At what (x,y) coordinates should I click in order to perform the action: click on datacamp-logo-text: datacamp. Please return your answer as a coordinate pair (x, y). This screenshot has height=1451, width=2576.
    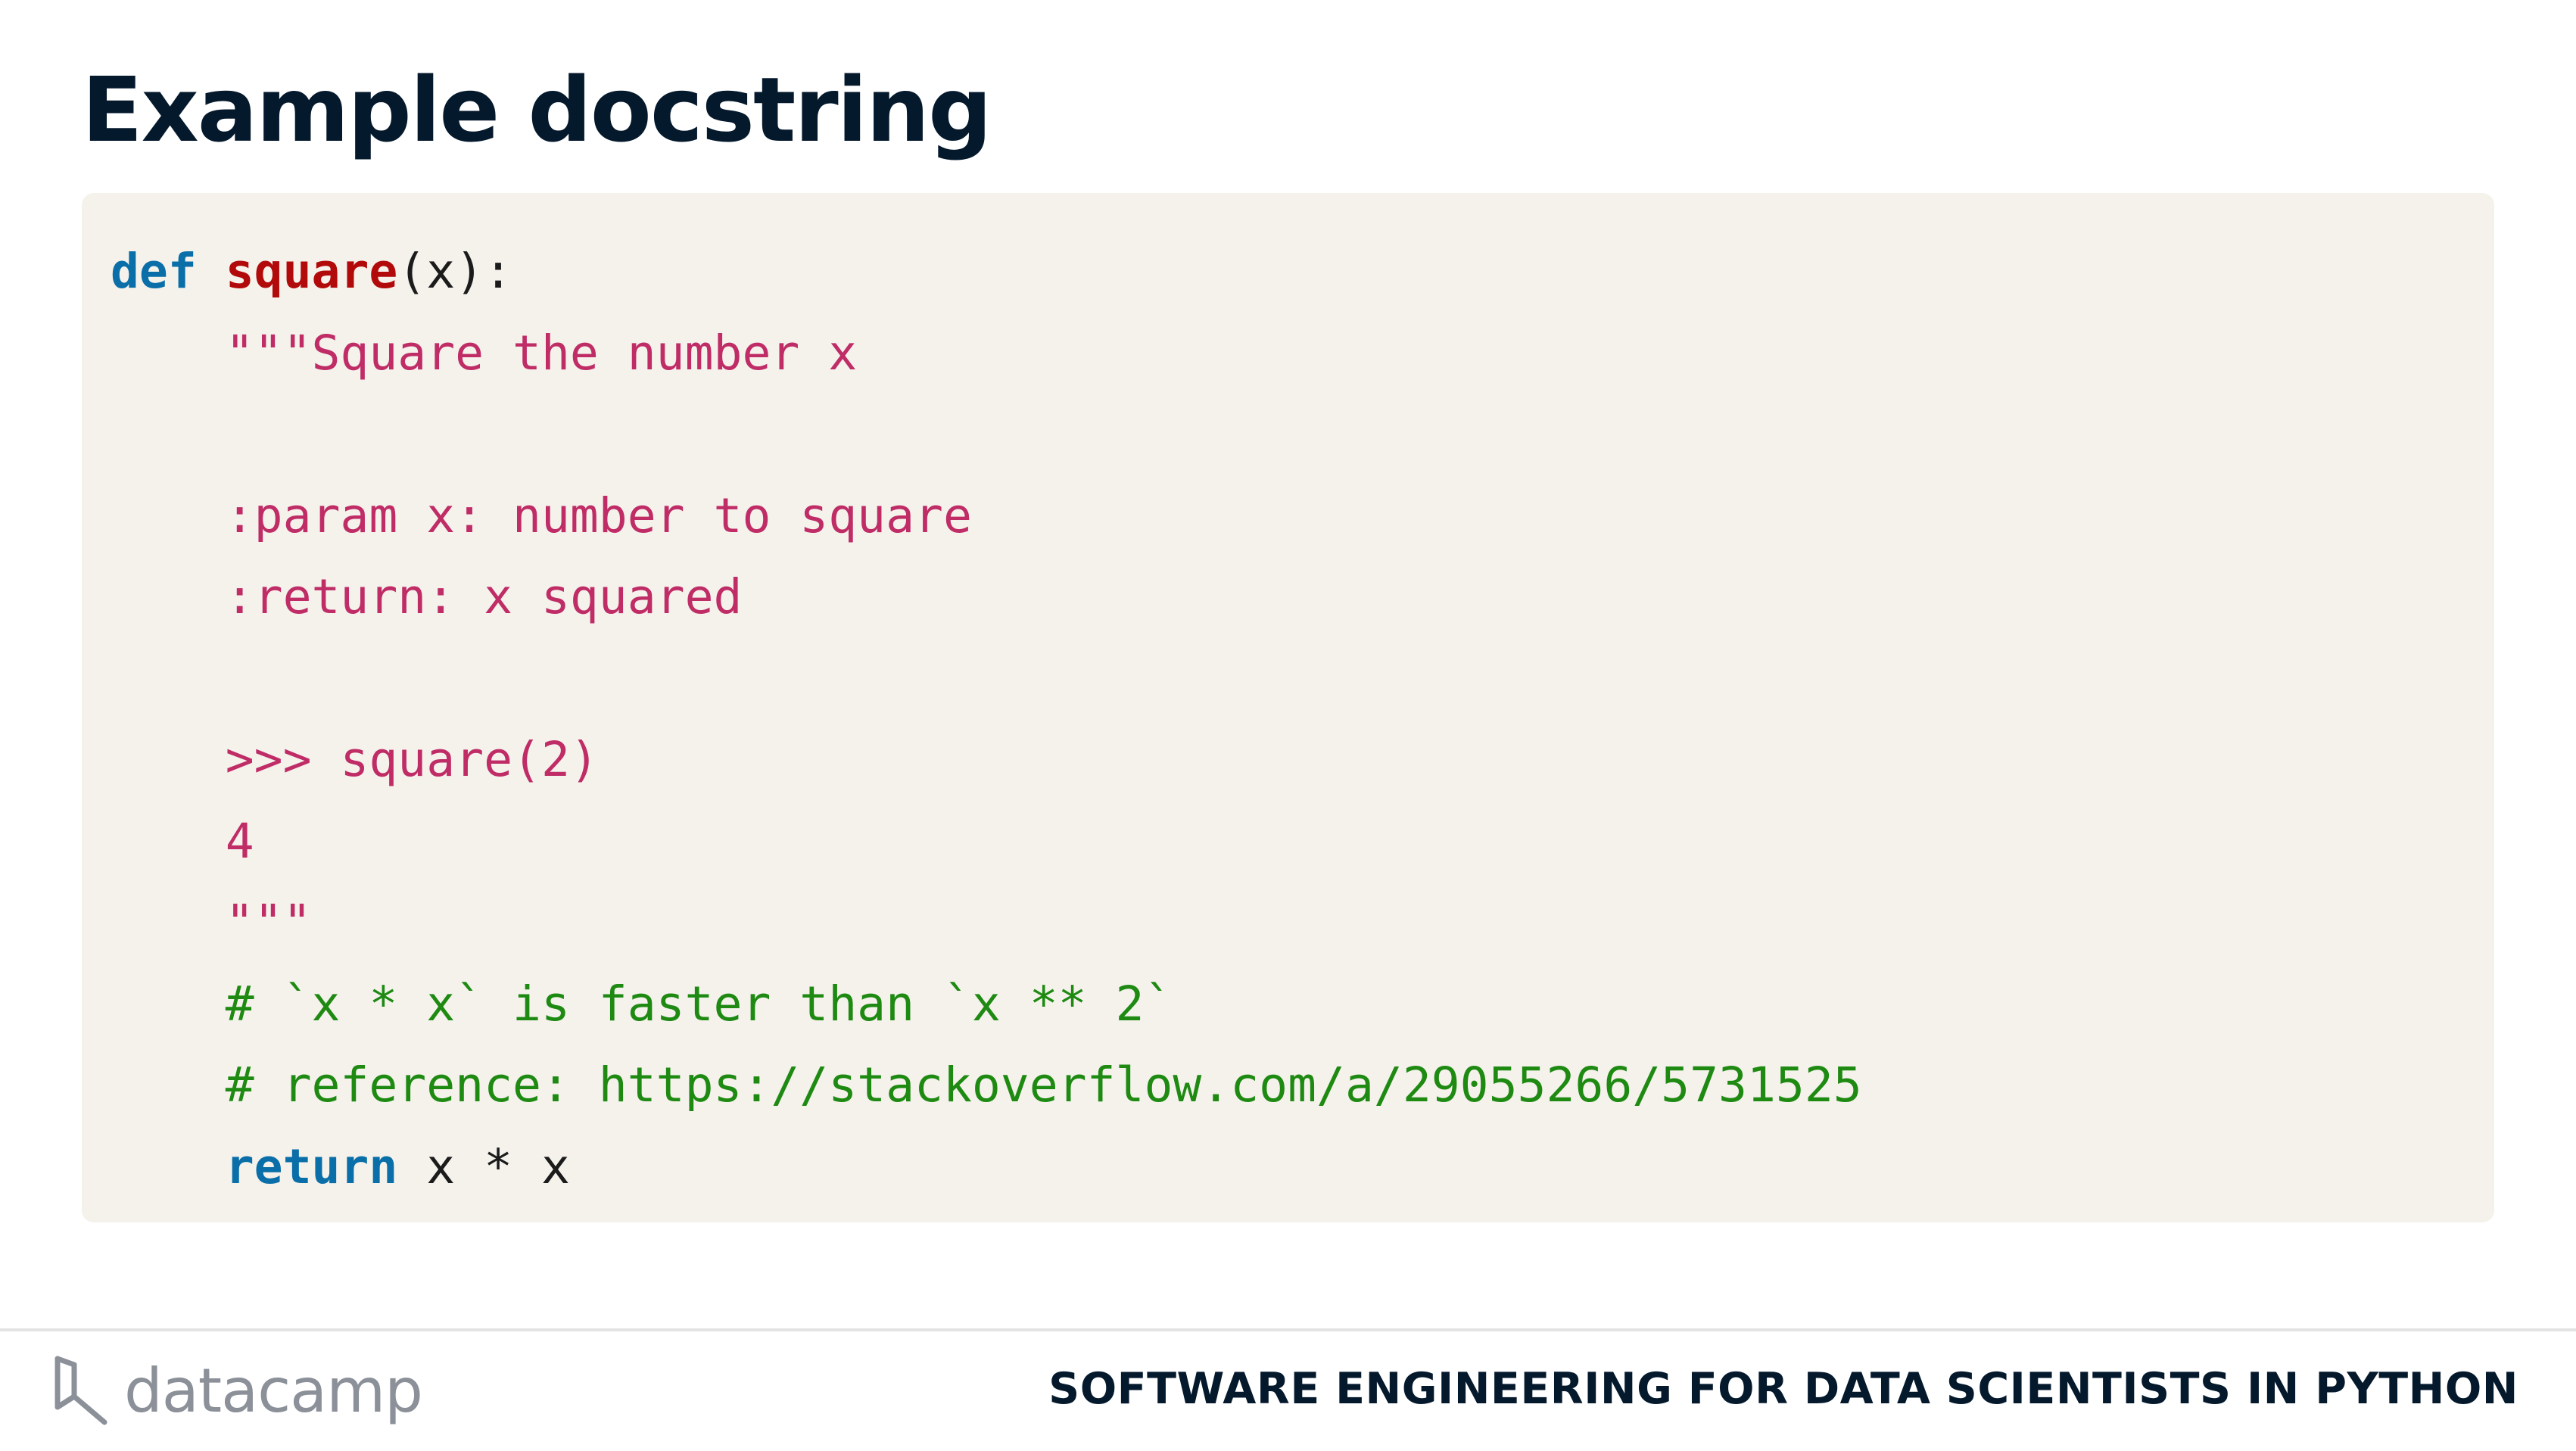
    Looking at the image, I should click on (273, 1390).